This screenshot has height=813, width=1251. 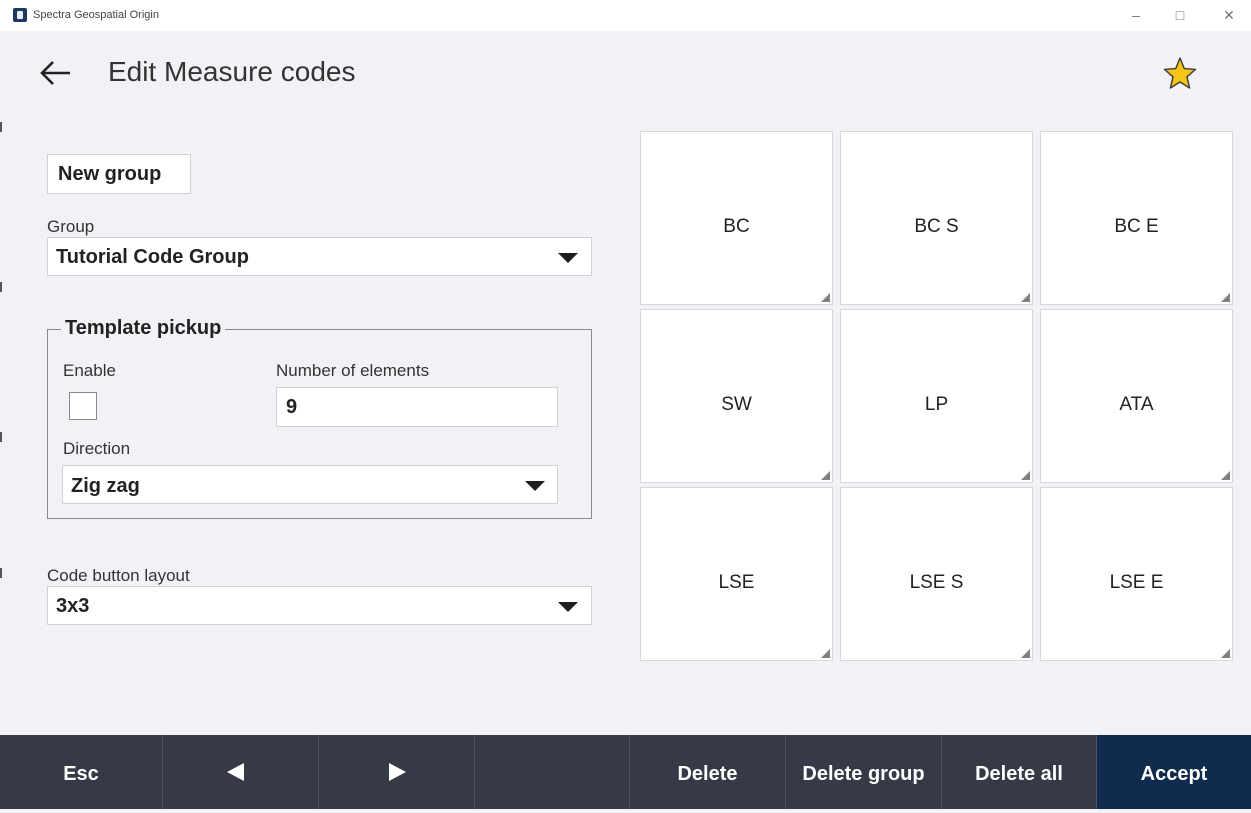 What do you see at coordinates (4, 404) in the screenshot?
I see `window-left-edge` at bounding box center [4, 404].